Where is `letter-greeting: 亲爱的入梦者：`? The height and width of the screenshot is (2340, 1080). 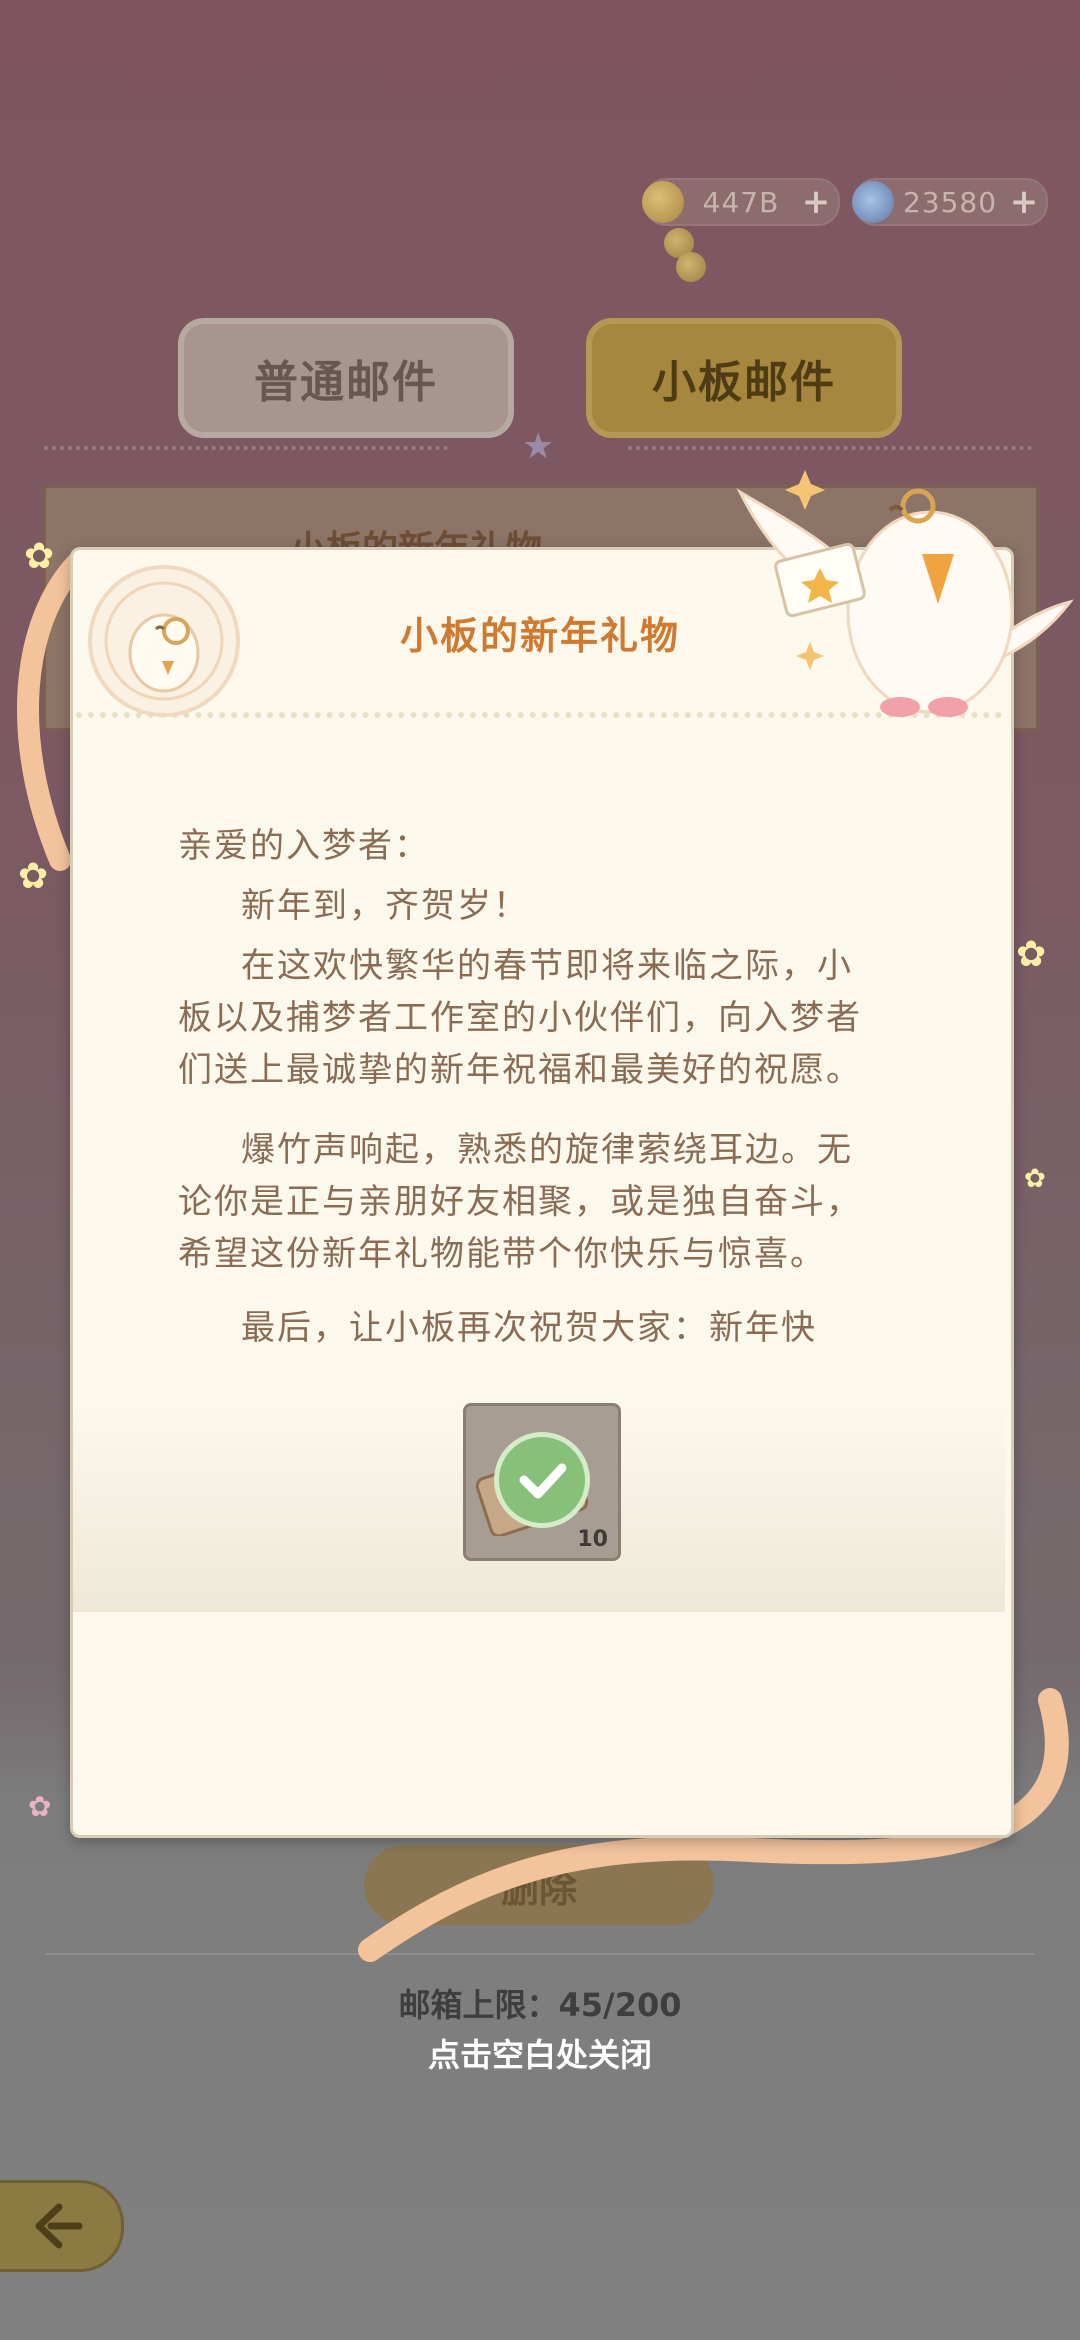
letter-greeting: 亲爱的入梦者： is located at coordinates (304, 846).